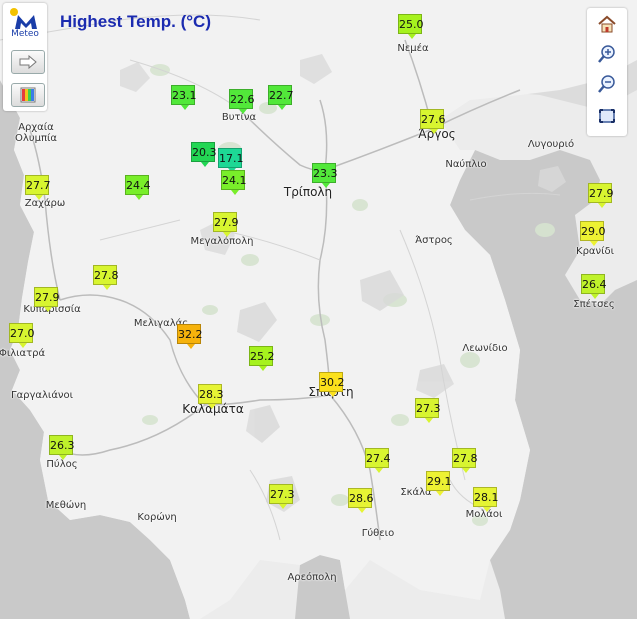 The height and width of the screenshot is (619, 637). I want to click on place-label: Αρεόπολη, so click(312, 577).